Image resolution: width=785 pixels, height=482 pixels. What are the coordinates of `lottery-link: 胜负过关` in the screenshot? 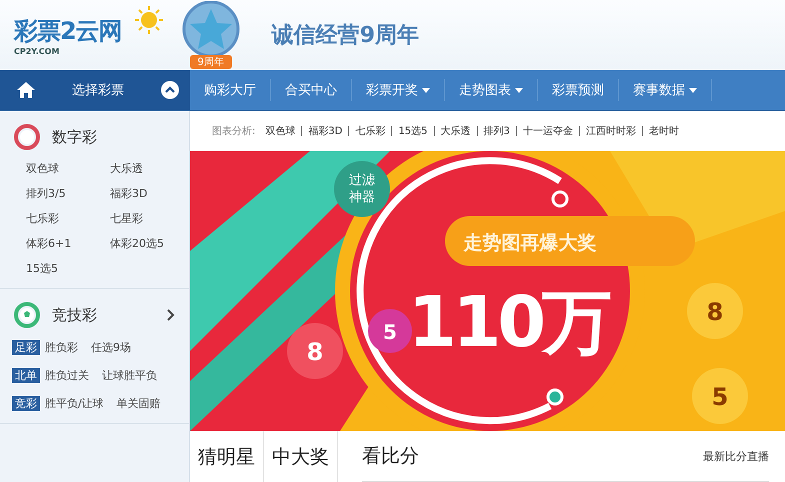 It's located at (67, 375).